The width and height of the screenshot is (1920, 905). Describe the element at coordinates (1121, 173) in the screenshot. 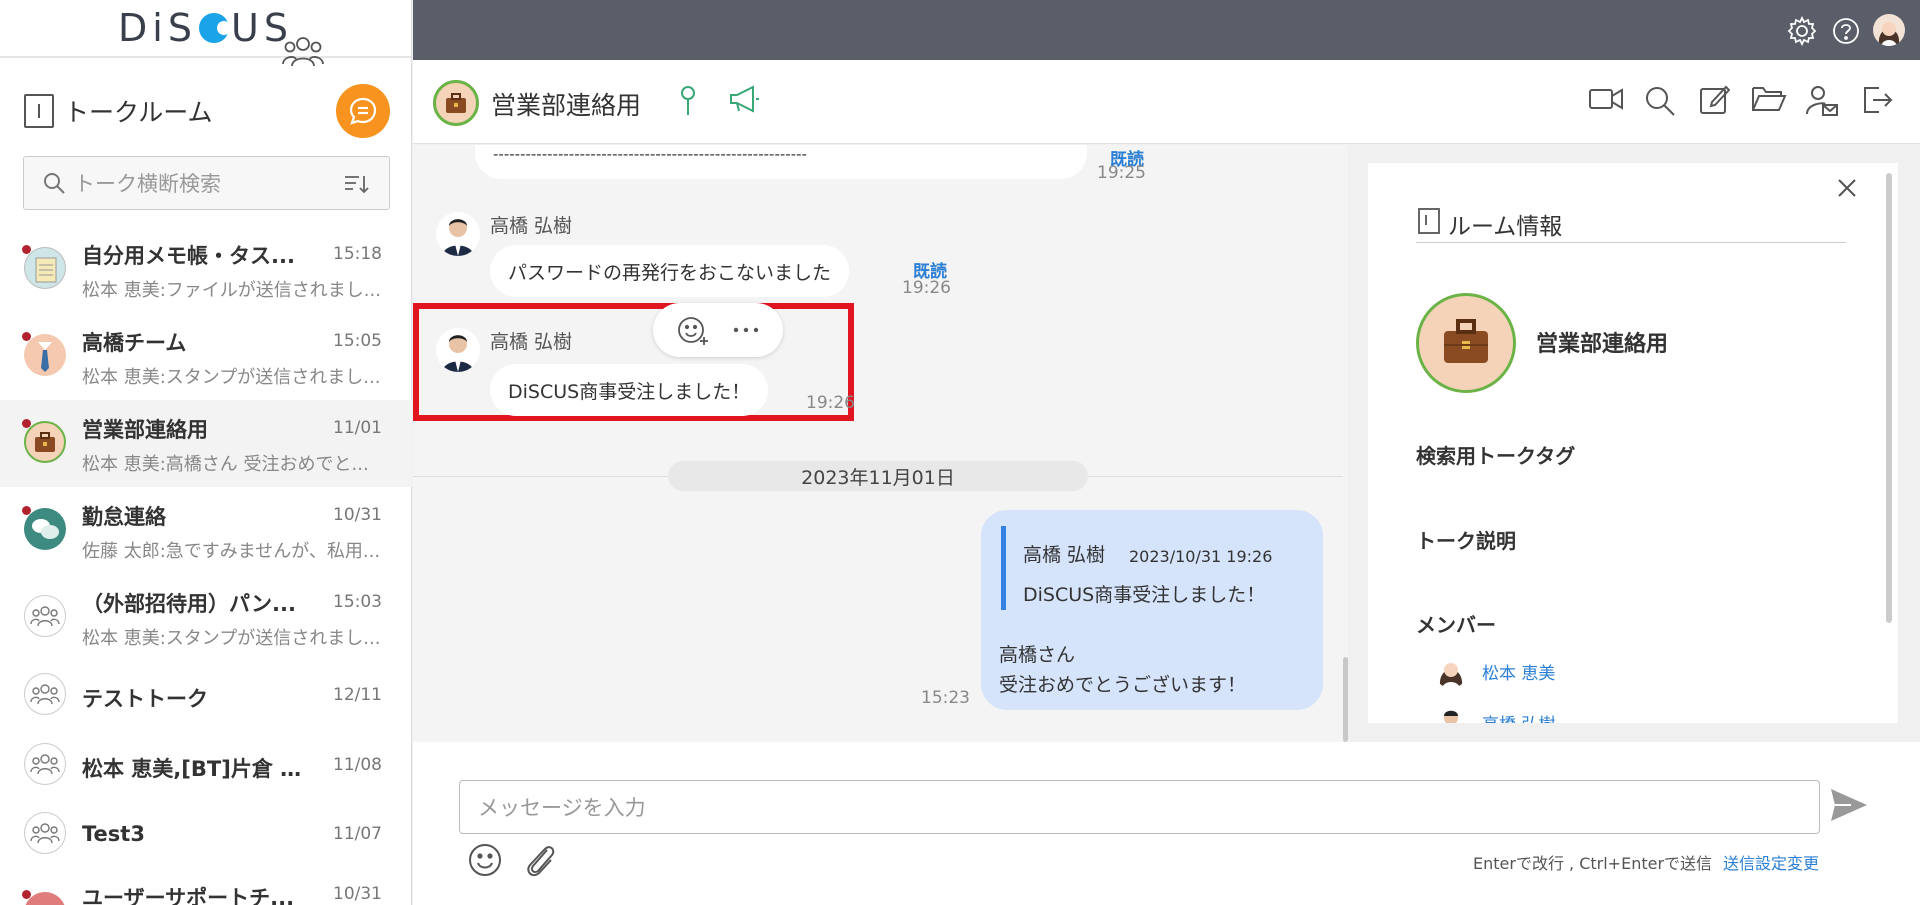

I see `message-time: 19:25` at that location.